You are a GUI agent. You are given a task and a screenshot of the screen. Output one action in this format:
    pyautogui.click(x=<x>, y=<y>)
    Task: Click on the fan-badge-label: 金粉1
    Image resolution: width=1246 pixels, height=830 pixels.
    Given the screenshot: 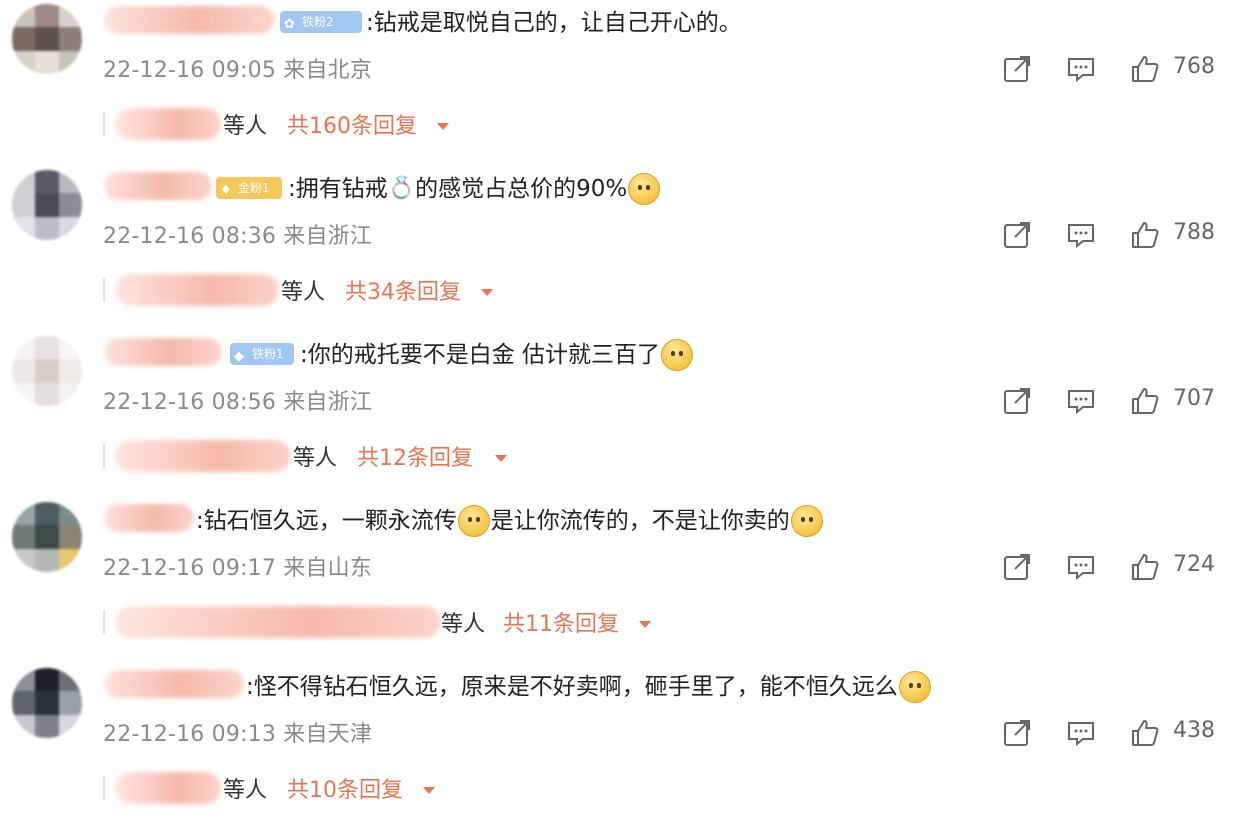 What is the action you would take?
    pyautogui.click(x=254, y=188)
    